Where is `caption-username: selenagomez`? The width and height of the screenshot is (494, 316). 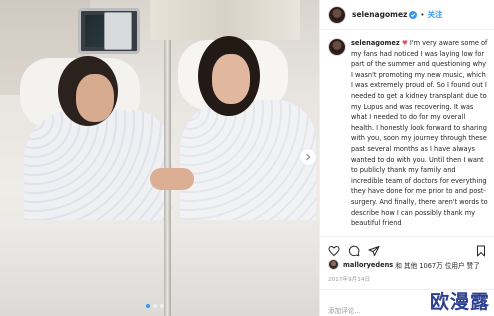 caption-username: selenagomez is located at coordinates (375, 43).